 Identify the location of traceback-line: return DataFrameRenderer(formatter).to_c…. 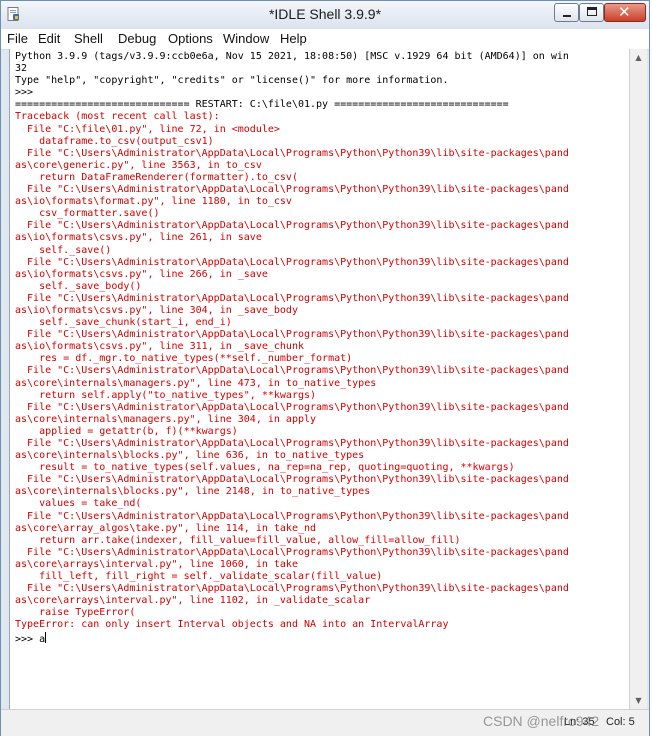
(156, 177).